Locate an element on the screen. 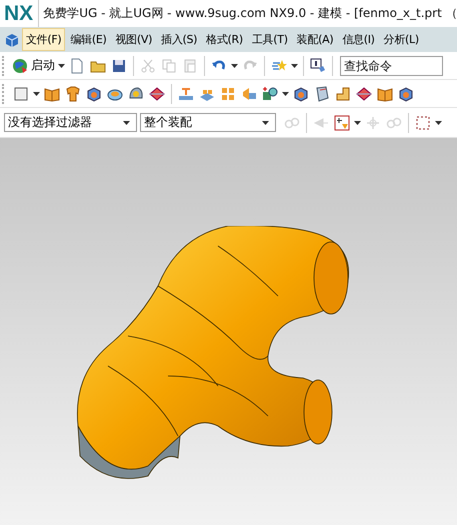  dropdown: 整个装配 is located at coordinates (208, 122).